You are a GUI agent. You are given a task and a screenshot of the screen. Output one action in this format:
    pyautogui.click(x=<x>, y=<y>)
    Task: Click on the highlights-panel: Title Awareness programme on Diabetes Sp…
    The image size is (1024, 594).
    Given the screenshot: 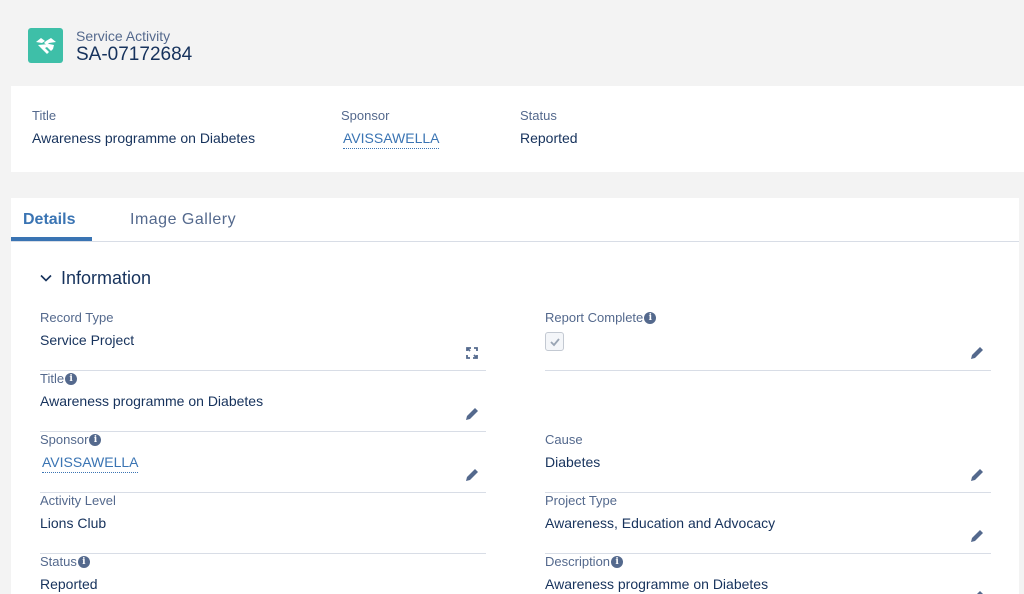 What is the action you would take?
    pyautogui.click(x=517, y=129)
    